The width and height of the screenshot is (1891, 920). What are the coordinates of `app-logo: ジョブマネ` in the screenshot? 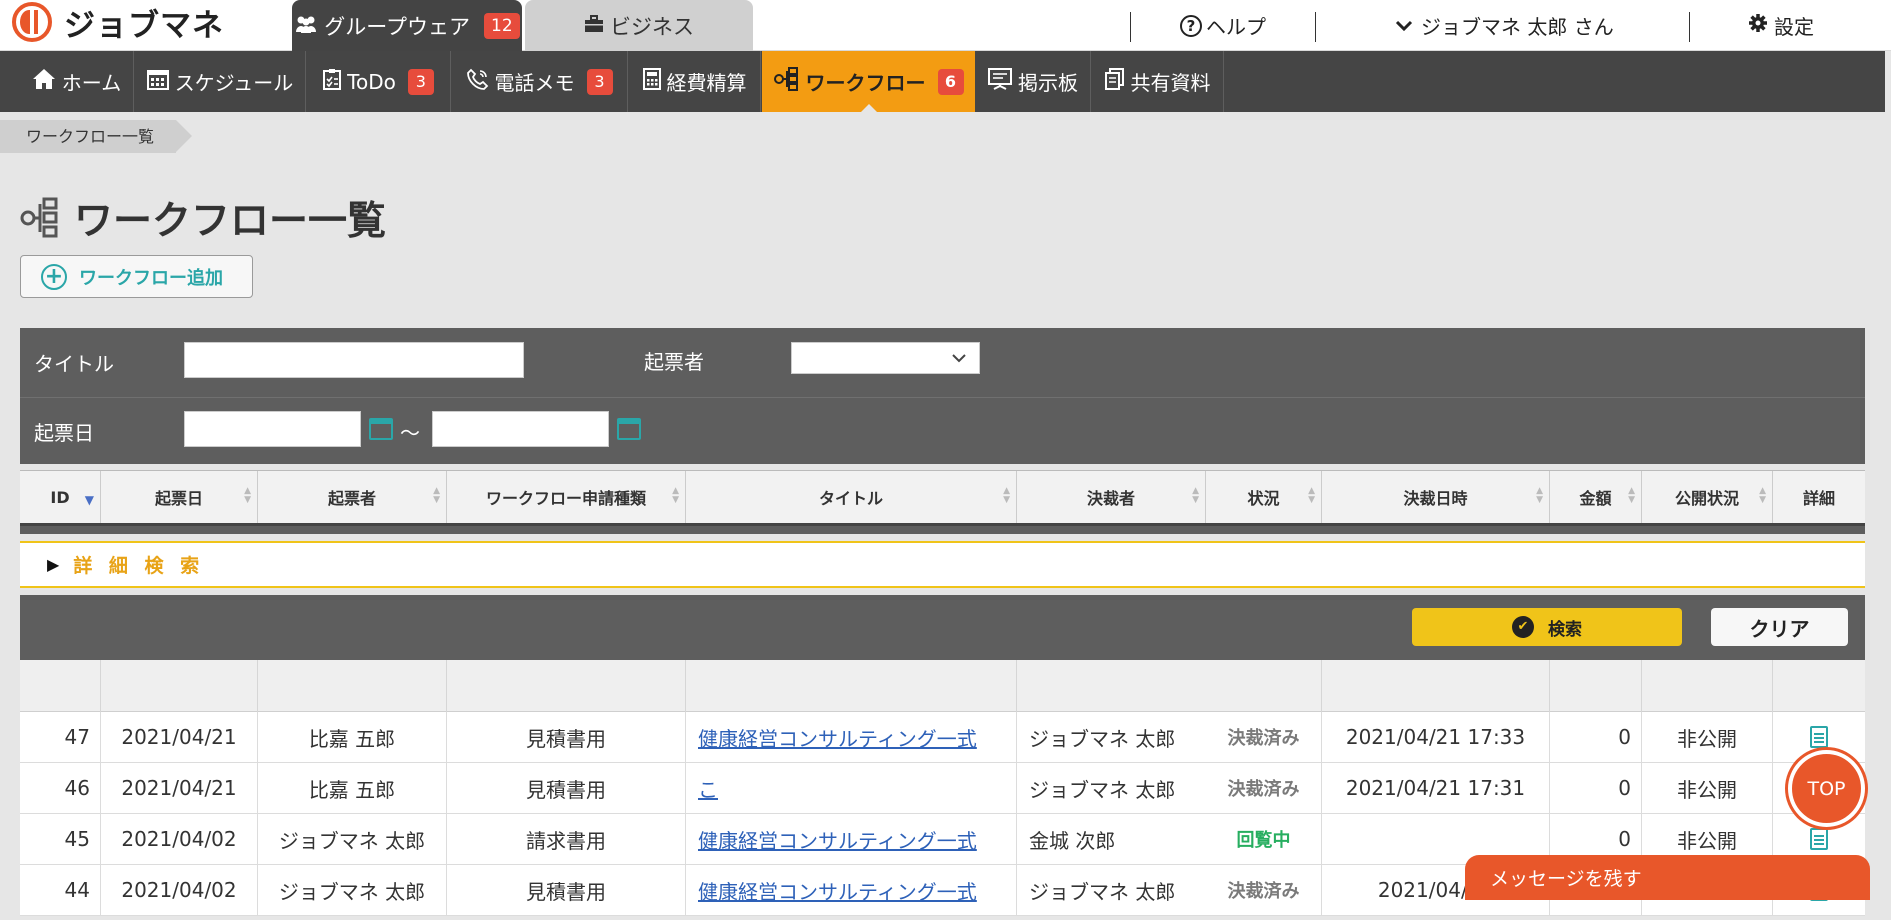 It's located at (118, 22).